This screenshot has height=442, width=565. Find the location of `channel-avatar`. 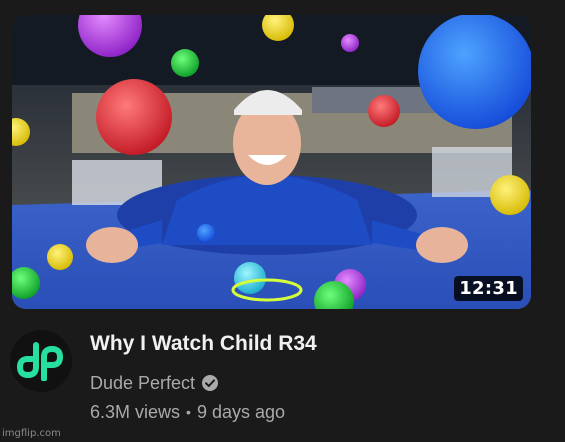

channel-avatar is located at coordinates (41, 361).